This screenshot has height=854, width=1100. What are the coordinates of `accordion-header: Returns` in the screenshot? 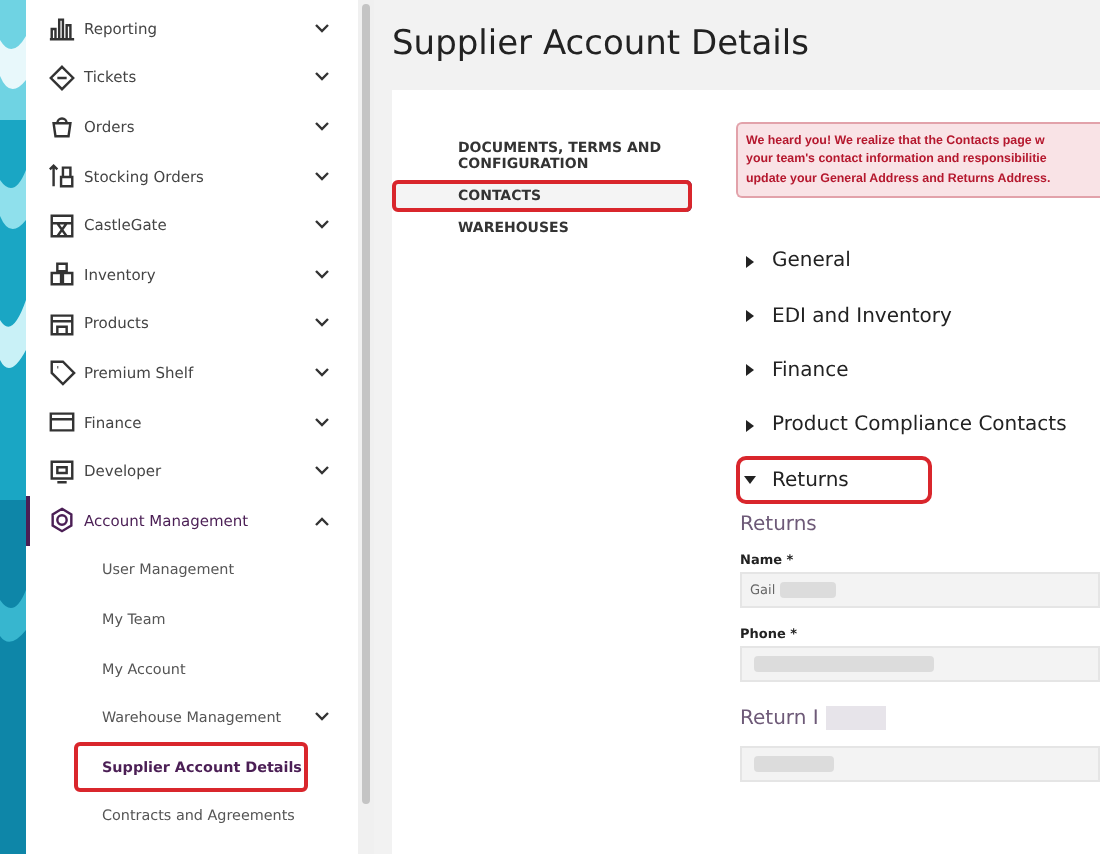 It's located at (834, 480).